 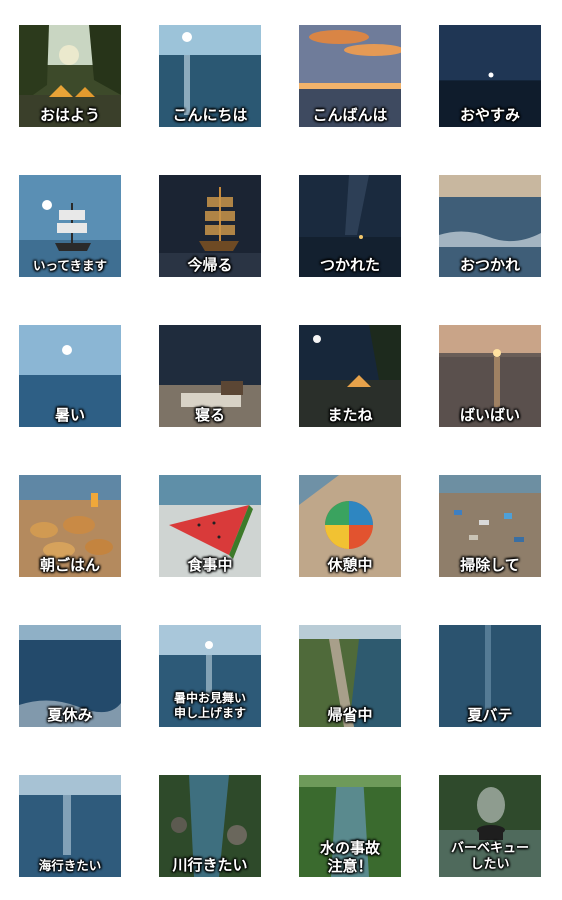 I want to click on sticker-asagohan: 朝ごはん, so click(x=70, y=526).